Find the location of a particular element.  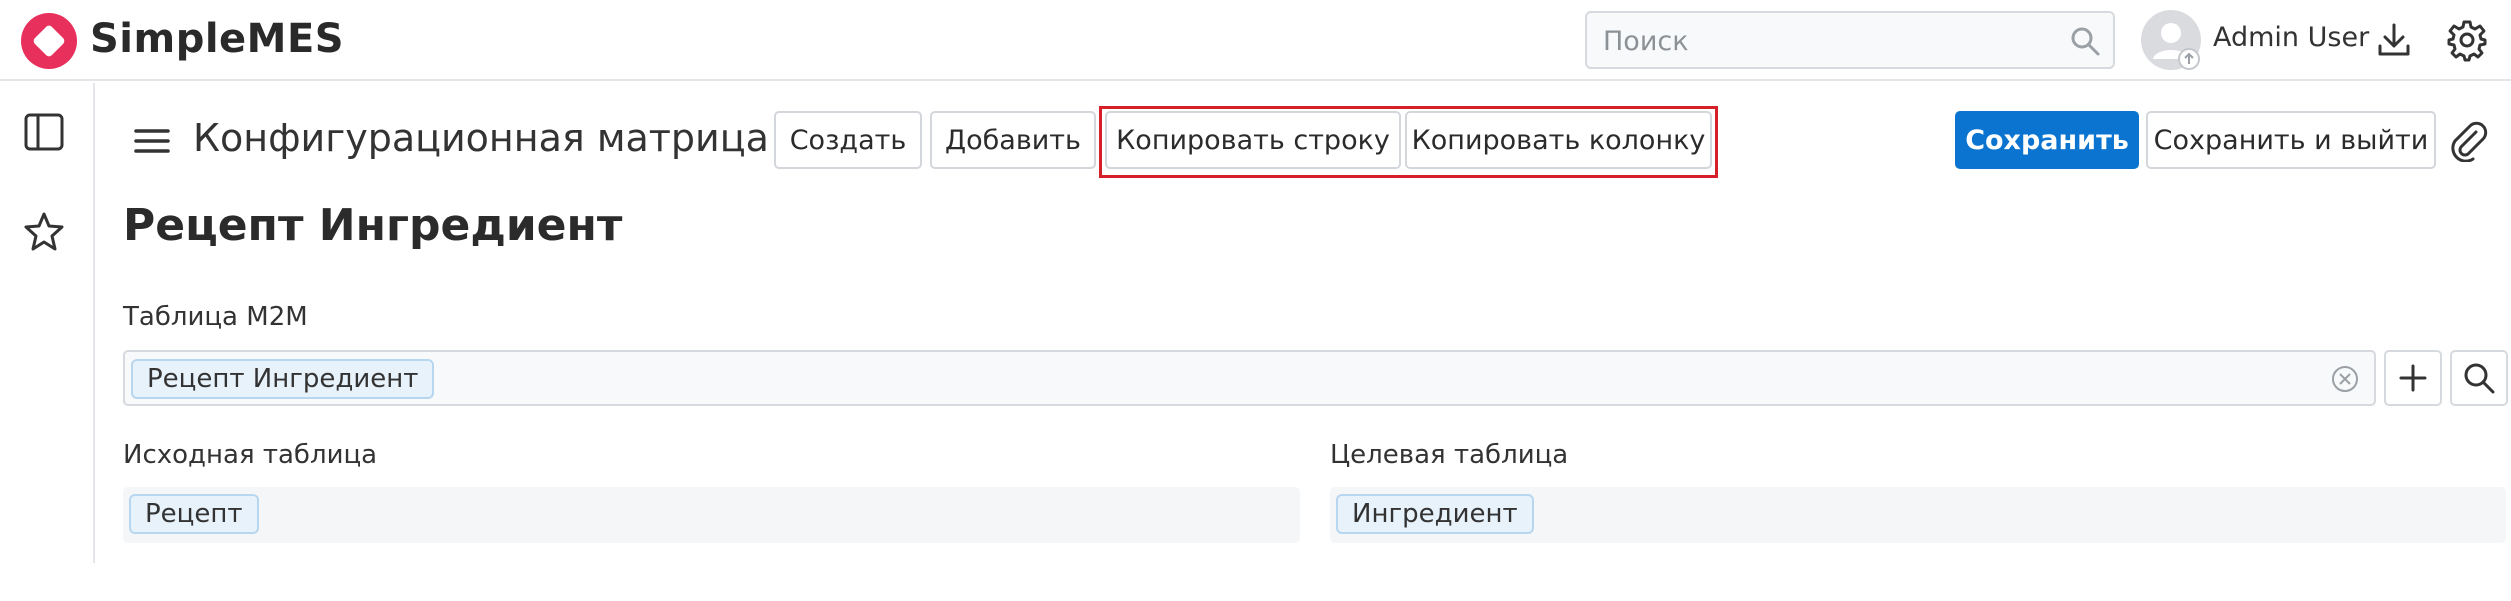

search-placeholder: Поиск is located at coordinates (1646, 41).